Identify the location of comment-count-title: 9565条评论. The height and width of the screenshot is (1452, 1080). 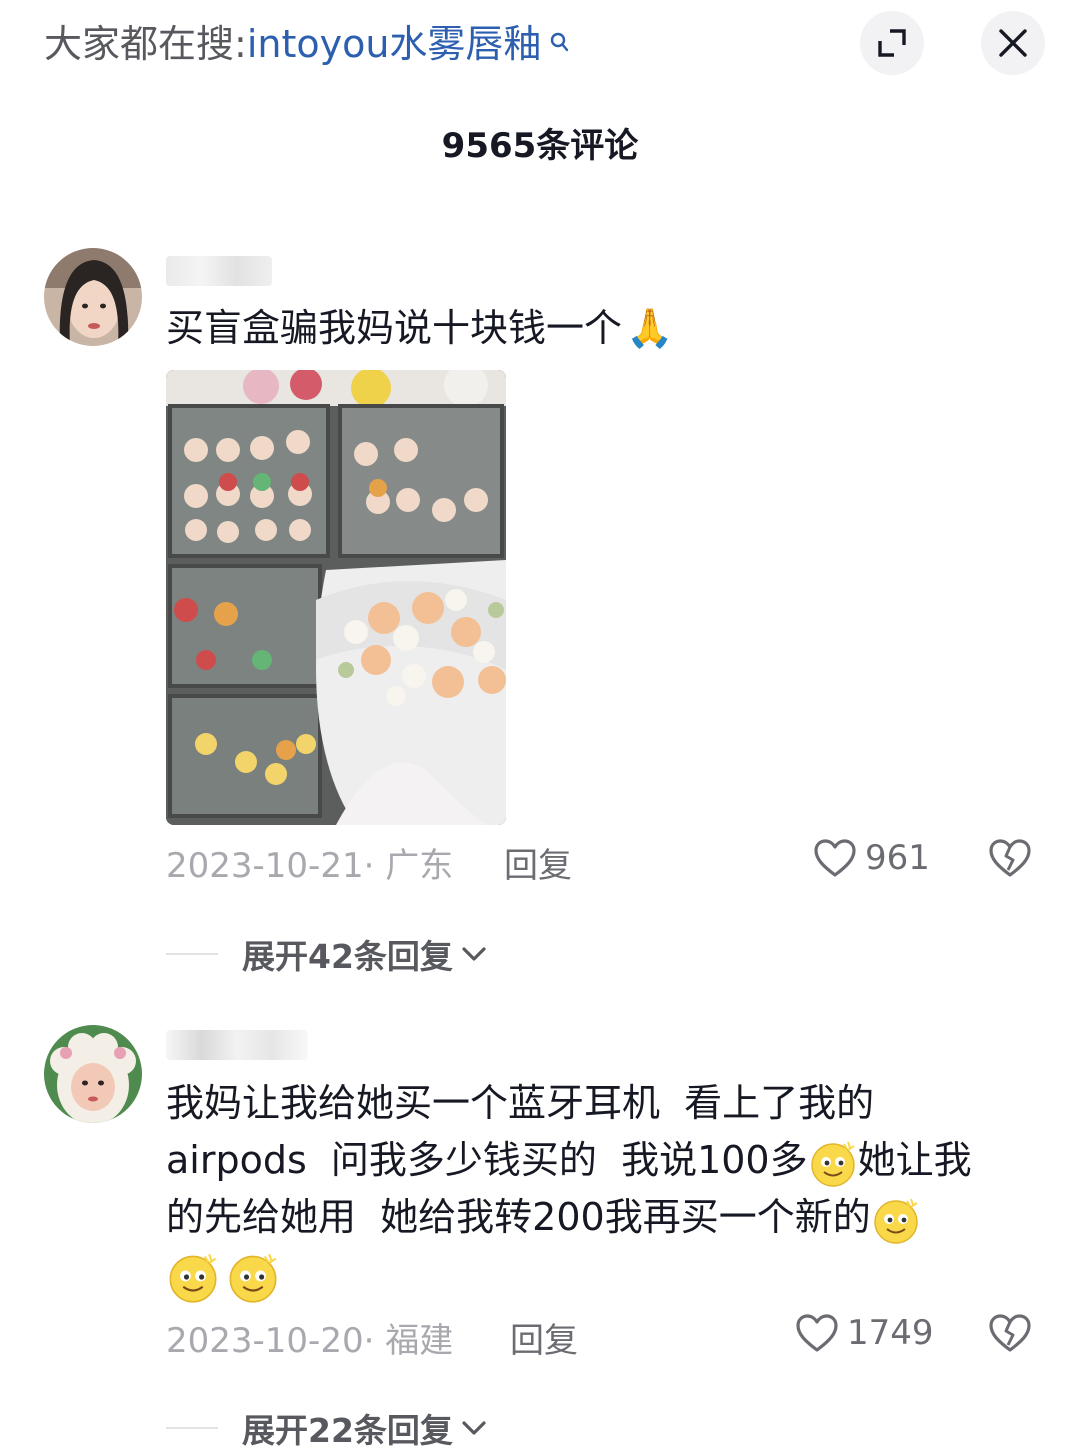
(540, 146).